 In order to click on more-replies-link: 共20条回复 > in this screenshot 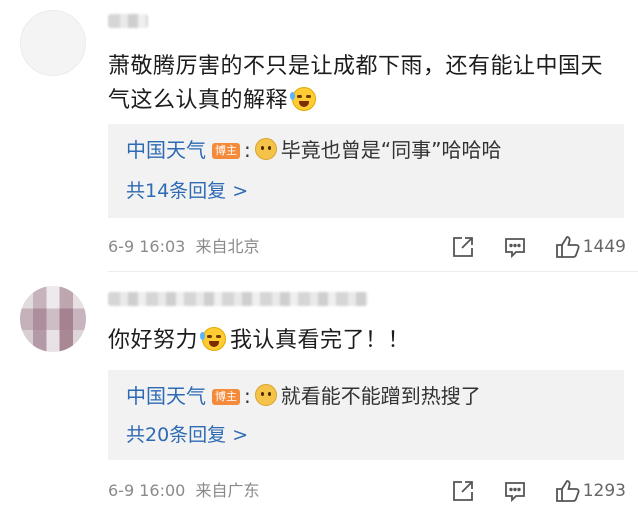, I will do `click(187, 435)`.